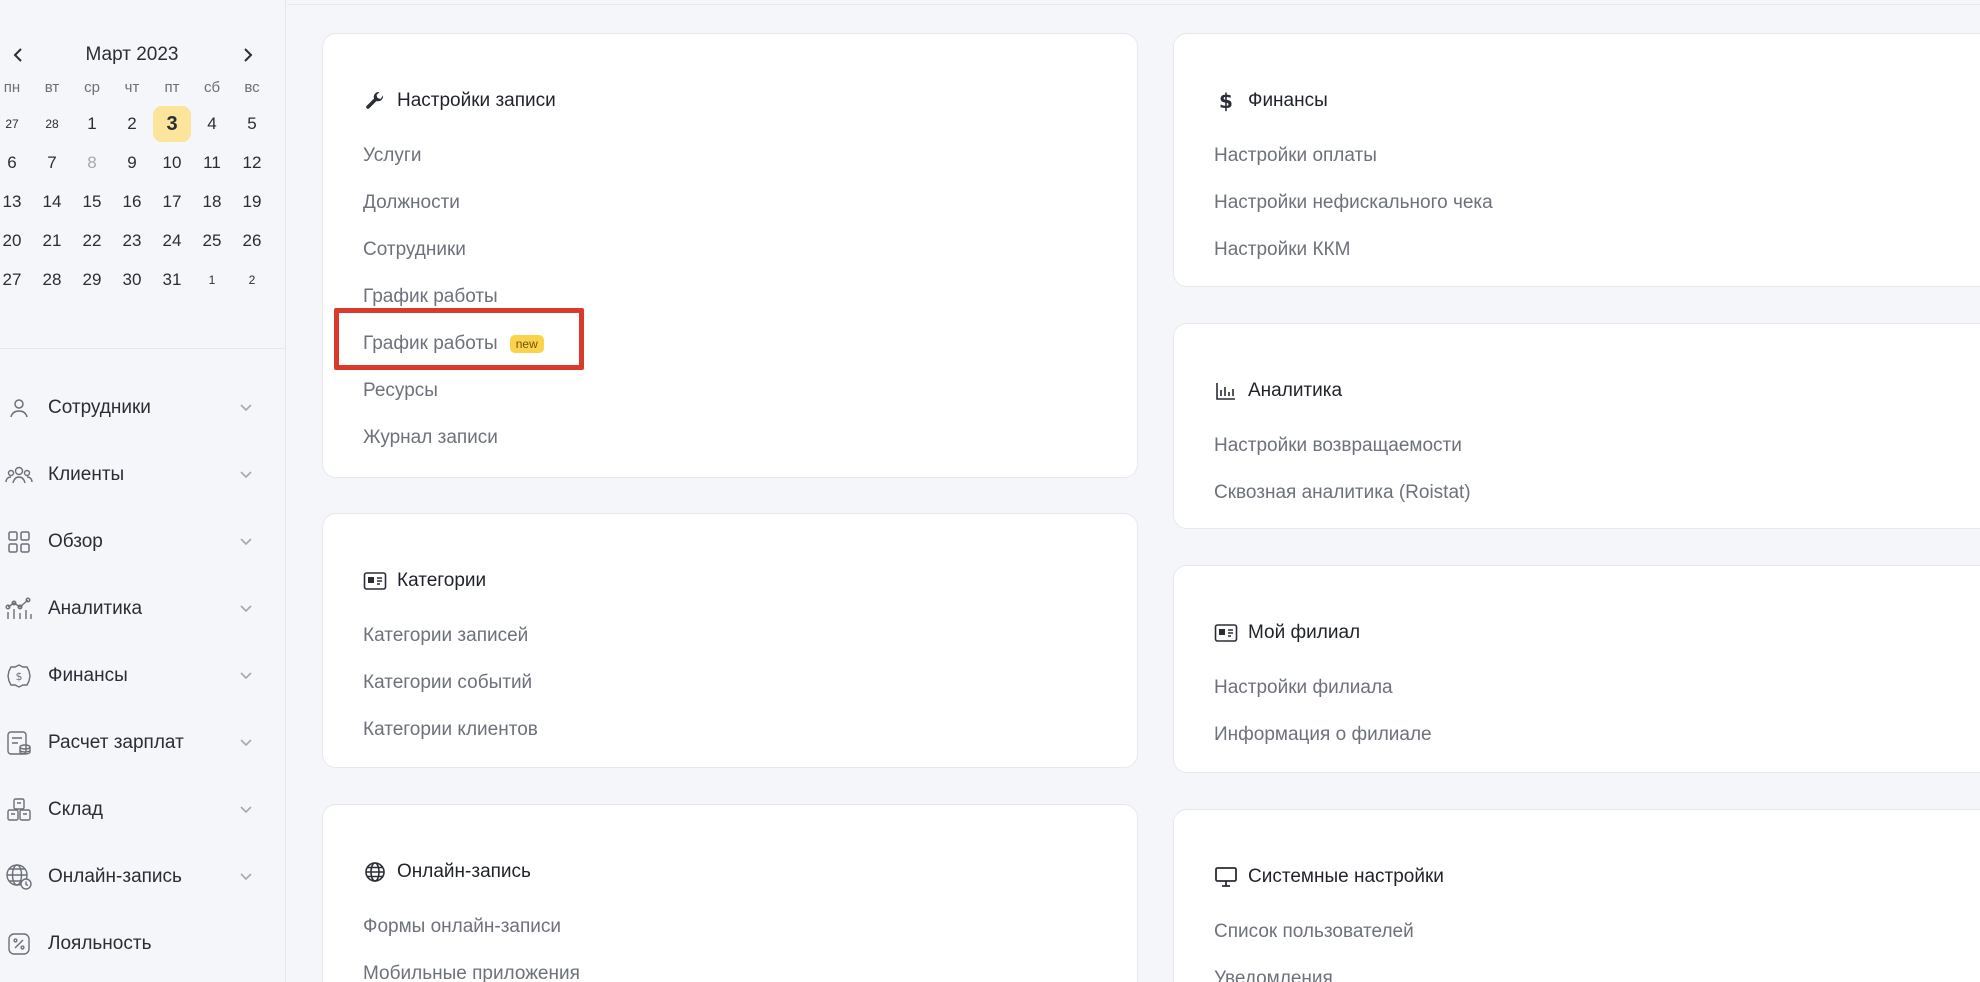  I want to click on sidebar-item-finance: $ Финансы, so click(143, 675).